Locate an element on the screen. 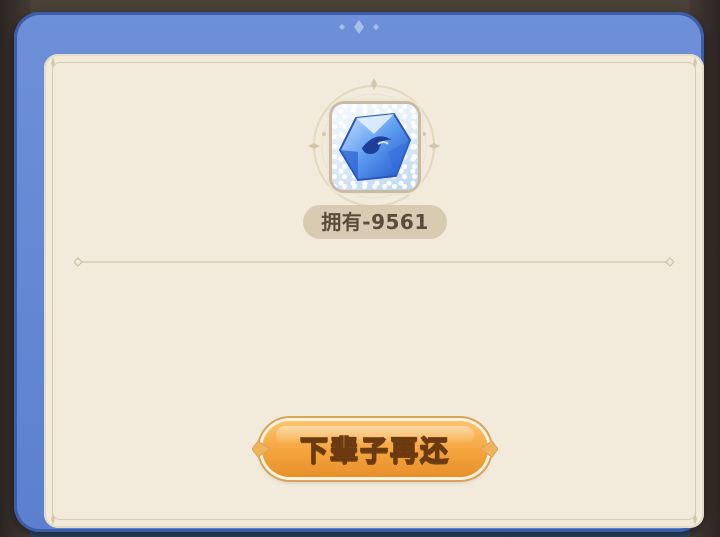 The width and height of the screenshot is (720, 537). item-slot is located at coordinates (375, 147).